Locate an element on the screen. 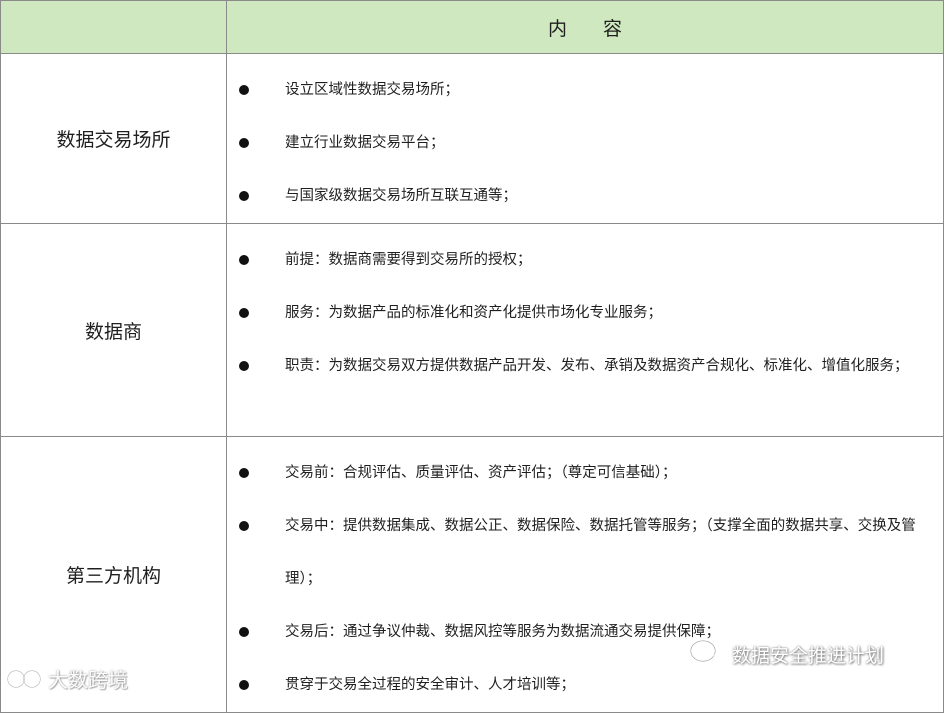  header-title: 内容 is located at coordinates (602, 28).